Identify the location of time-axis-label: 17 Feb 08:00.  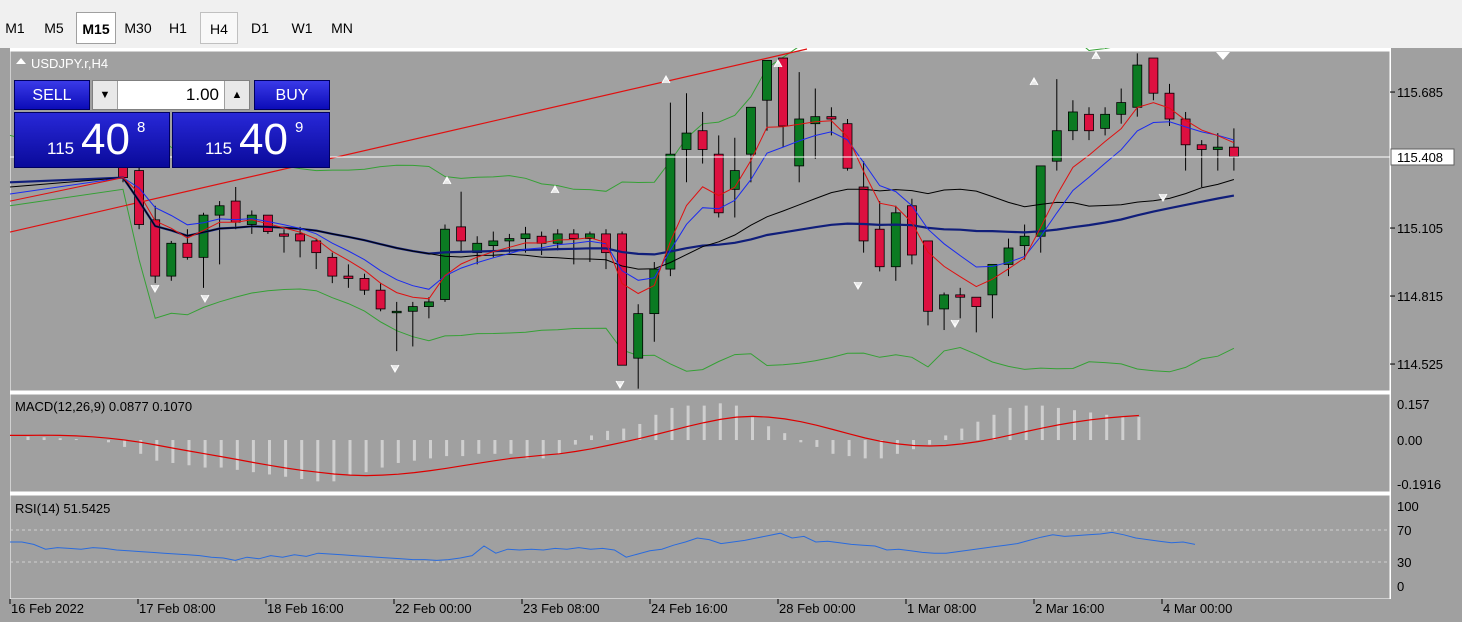
(177, 608).